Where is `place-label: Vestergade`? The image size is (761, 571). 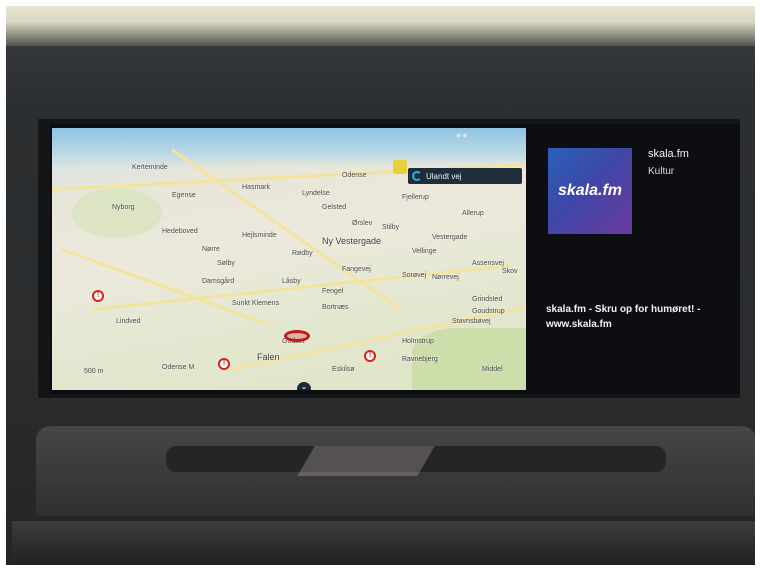 place-label: Vestergade is located at coordinates (450, 237).